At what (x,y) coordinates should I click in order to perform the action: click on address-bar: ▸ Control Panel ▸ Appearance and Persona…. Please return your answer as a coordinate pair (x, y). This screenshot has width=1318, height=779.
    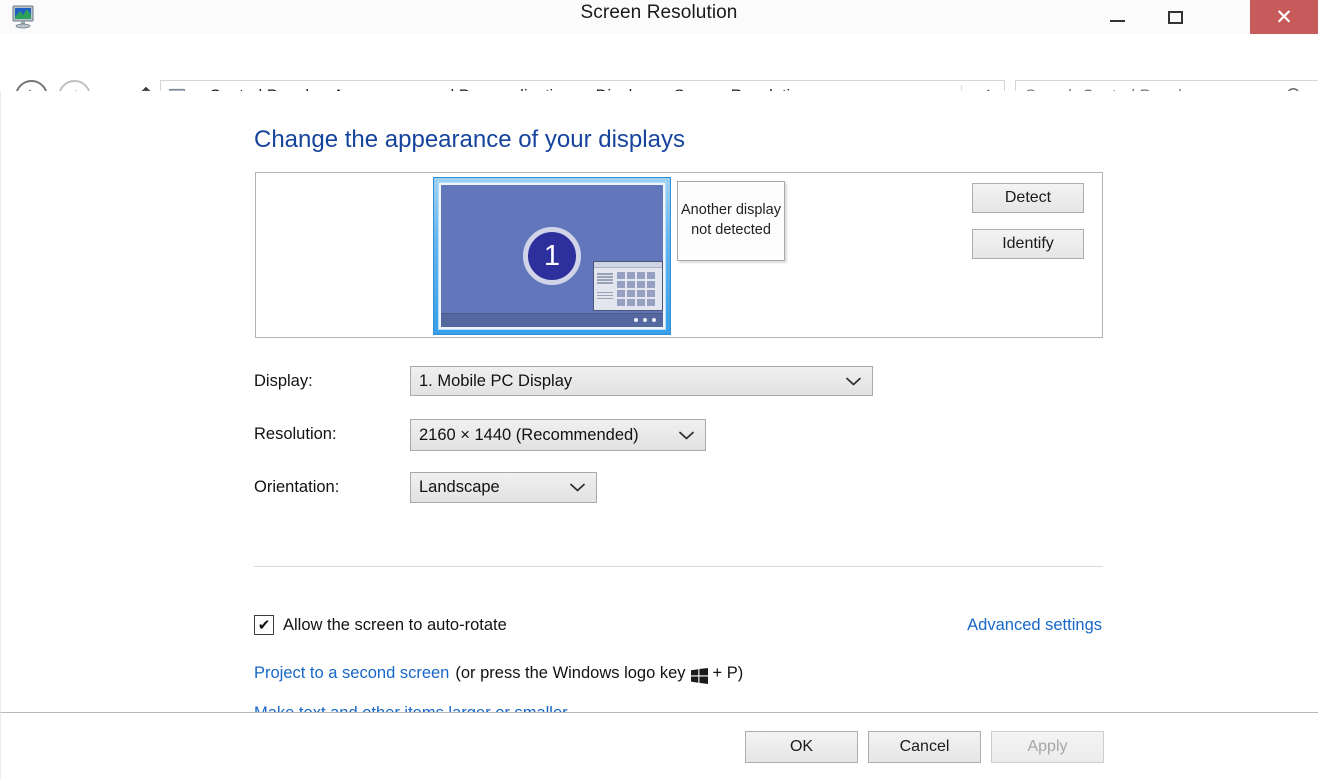
    Looking at the image, I should click on (659, 73).